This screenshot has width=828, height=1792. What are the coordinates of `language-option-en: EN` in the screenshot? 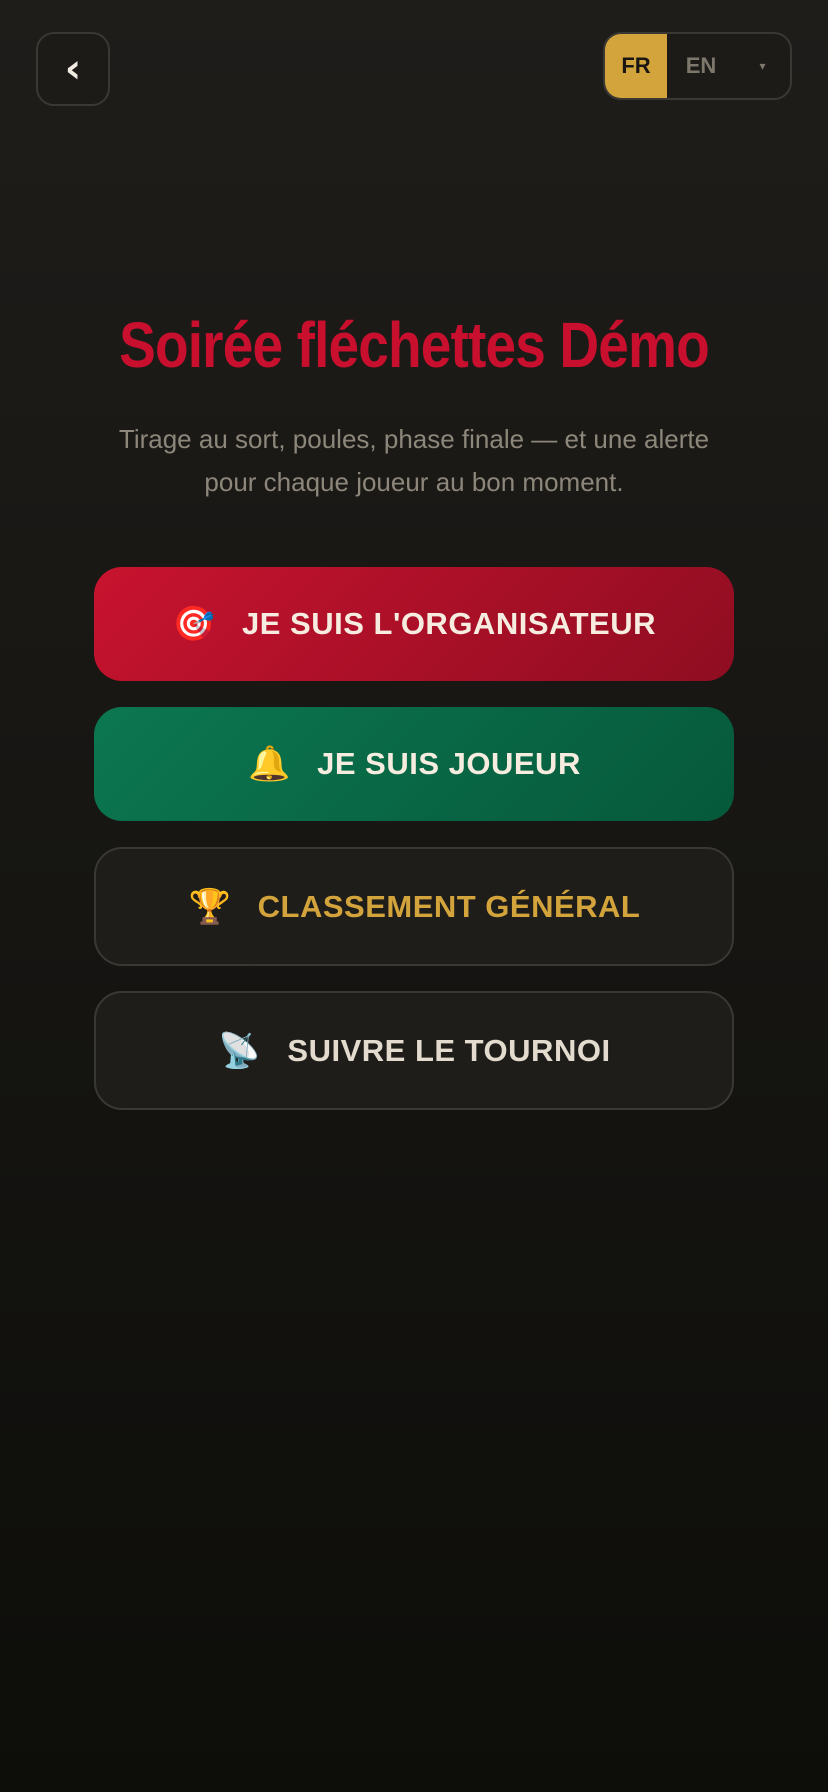 It's located at (701, 66).